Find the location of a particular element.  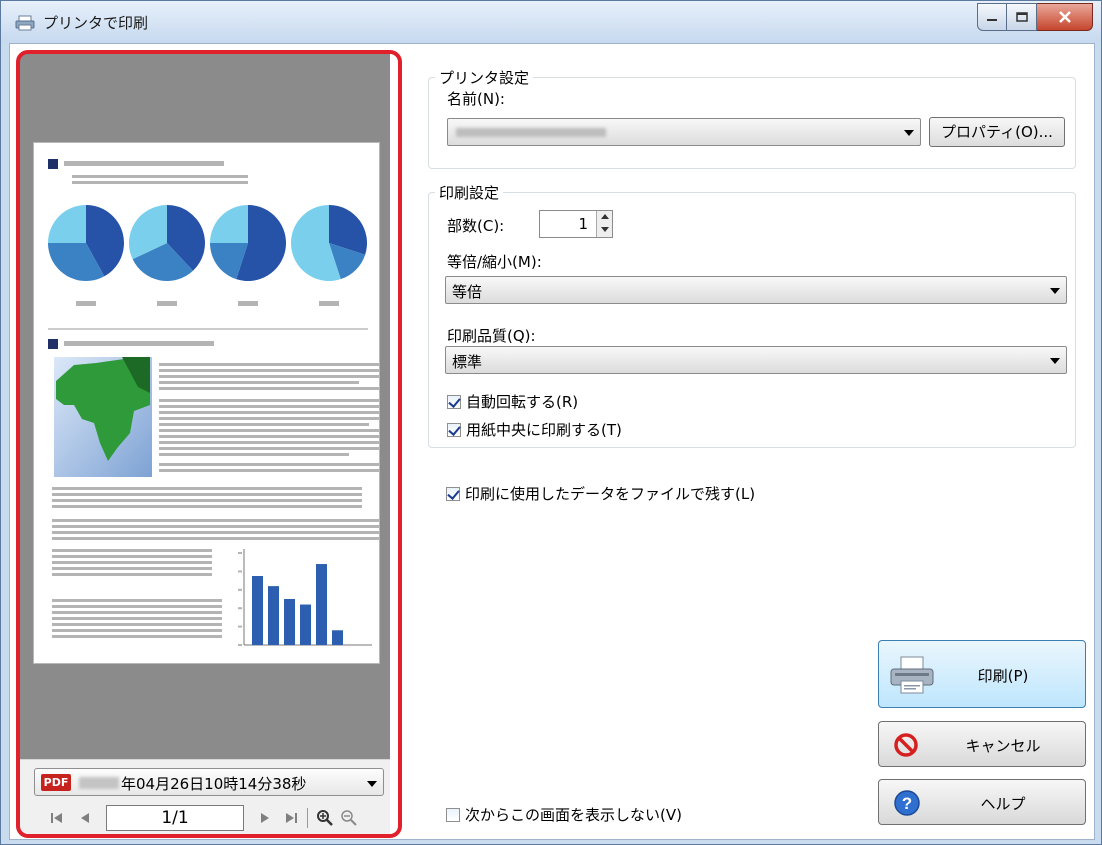

printer-name-select is located at coordinates (684, 132).